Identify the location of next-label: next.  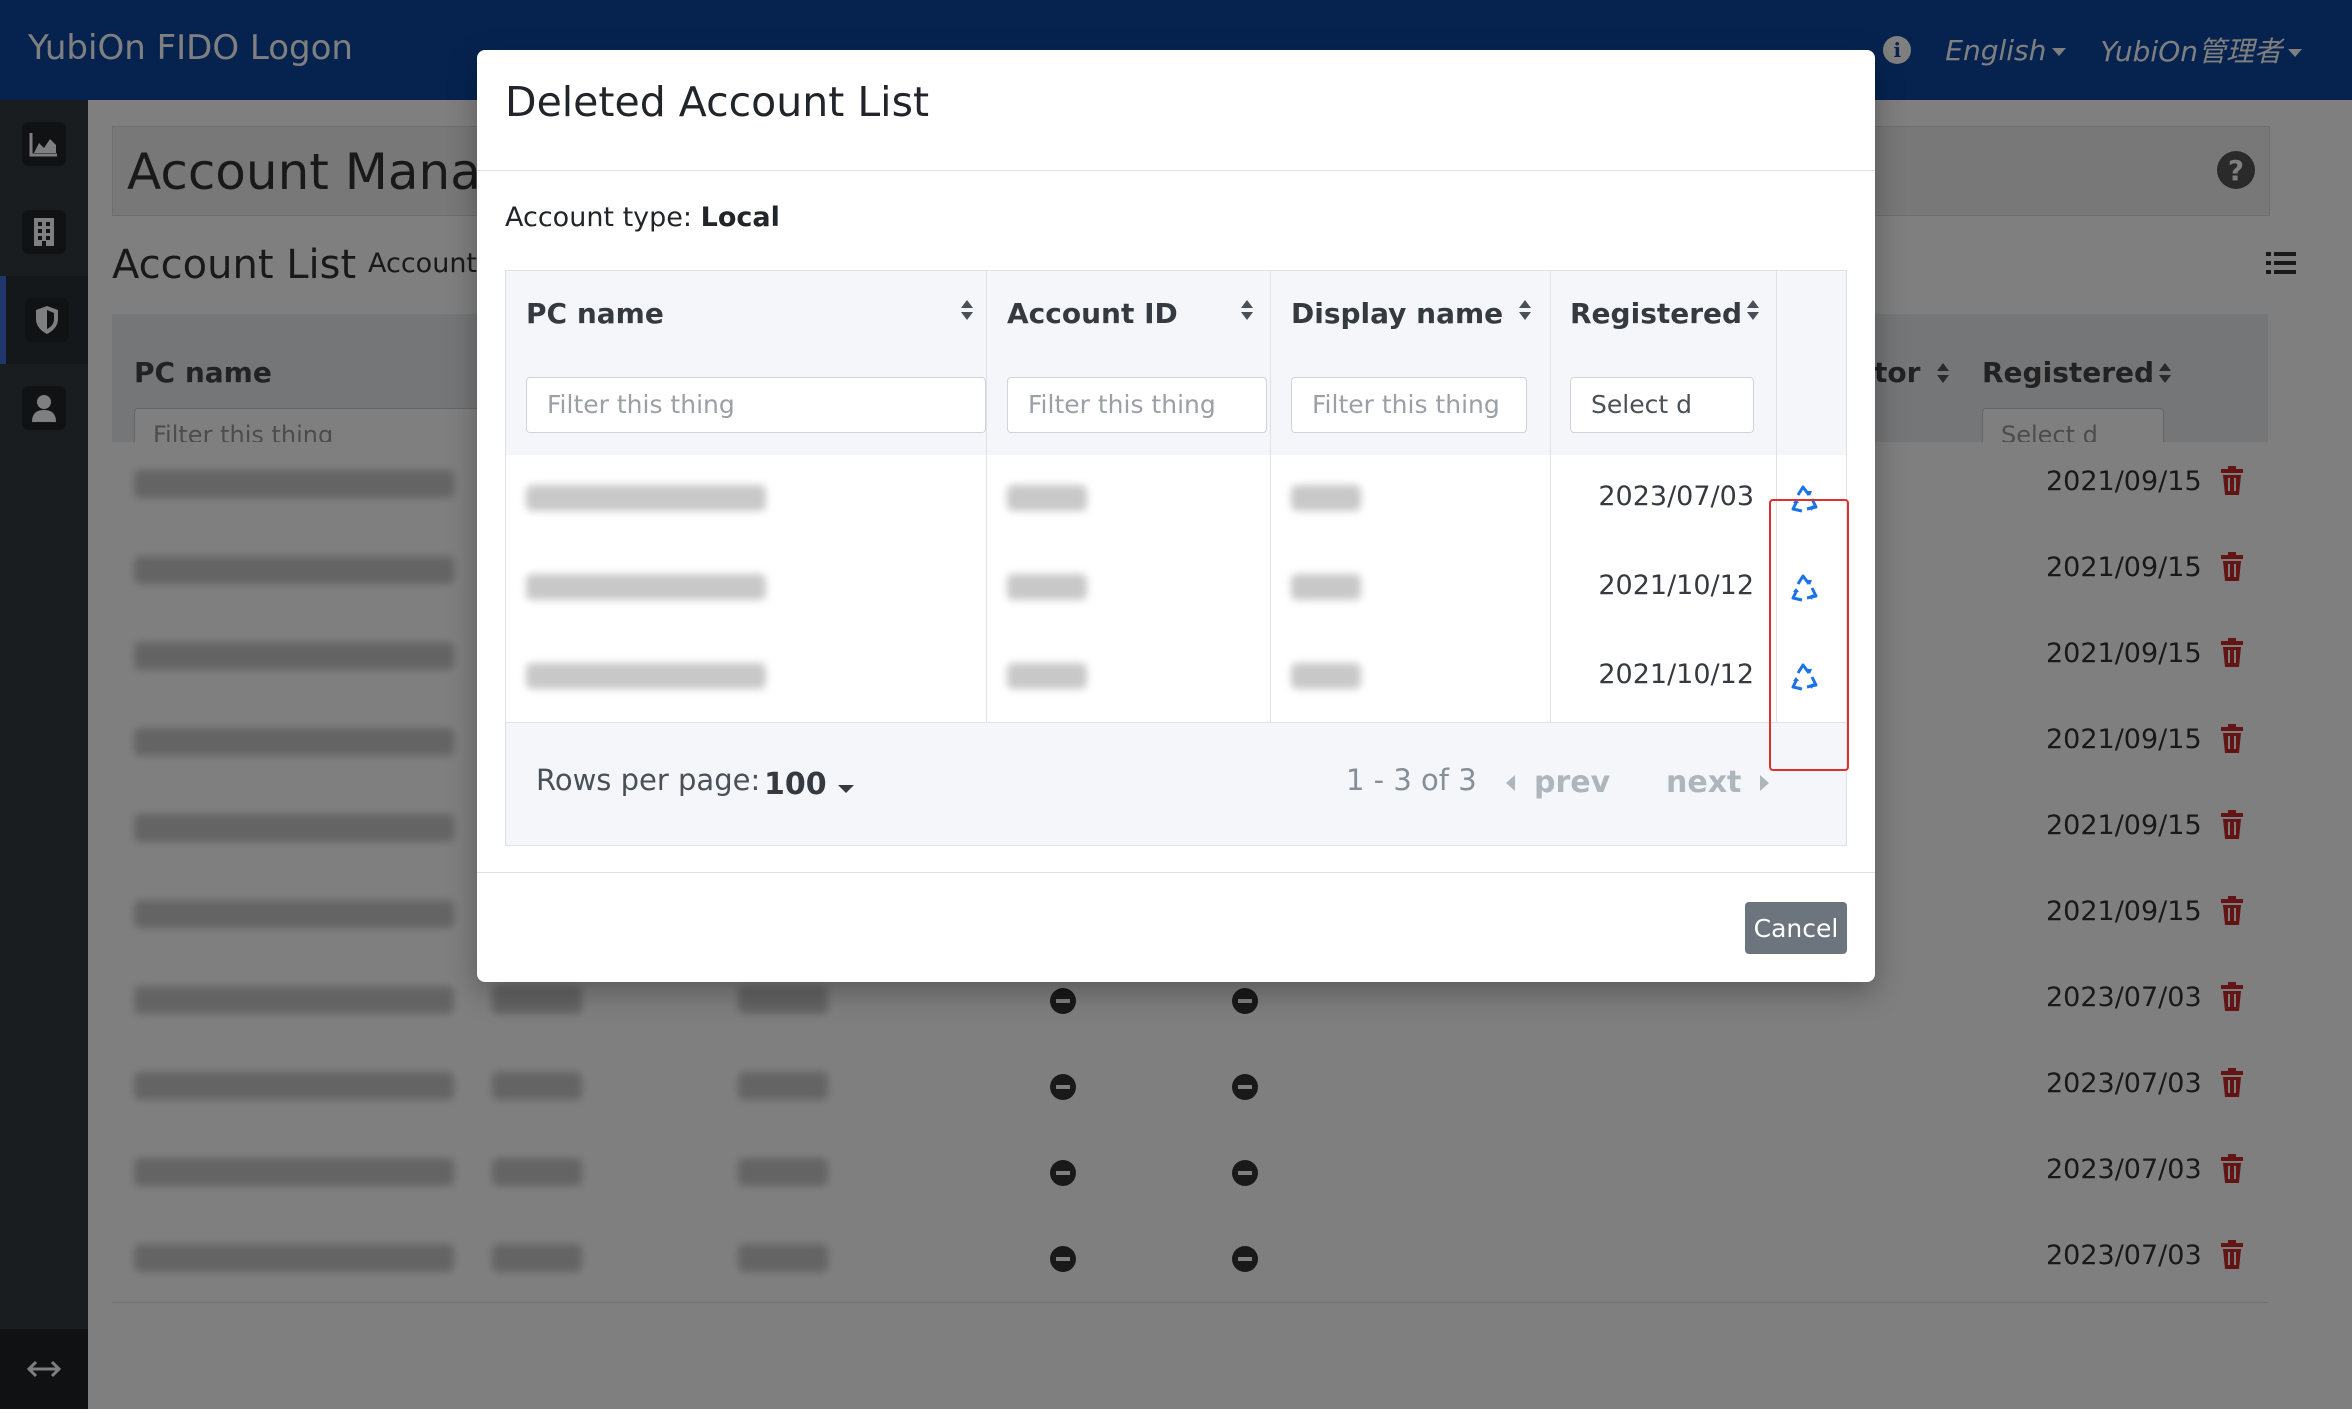
(1704, 782).